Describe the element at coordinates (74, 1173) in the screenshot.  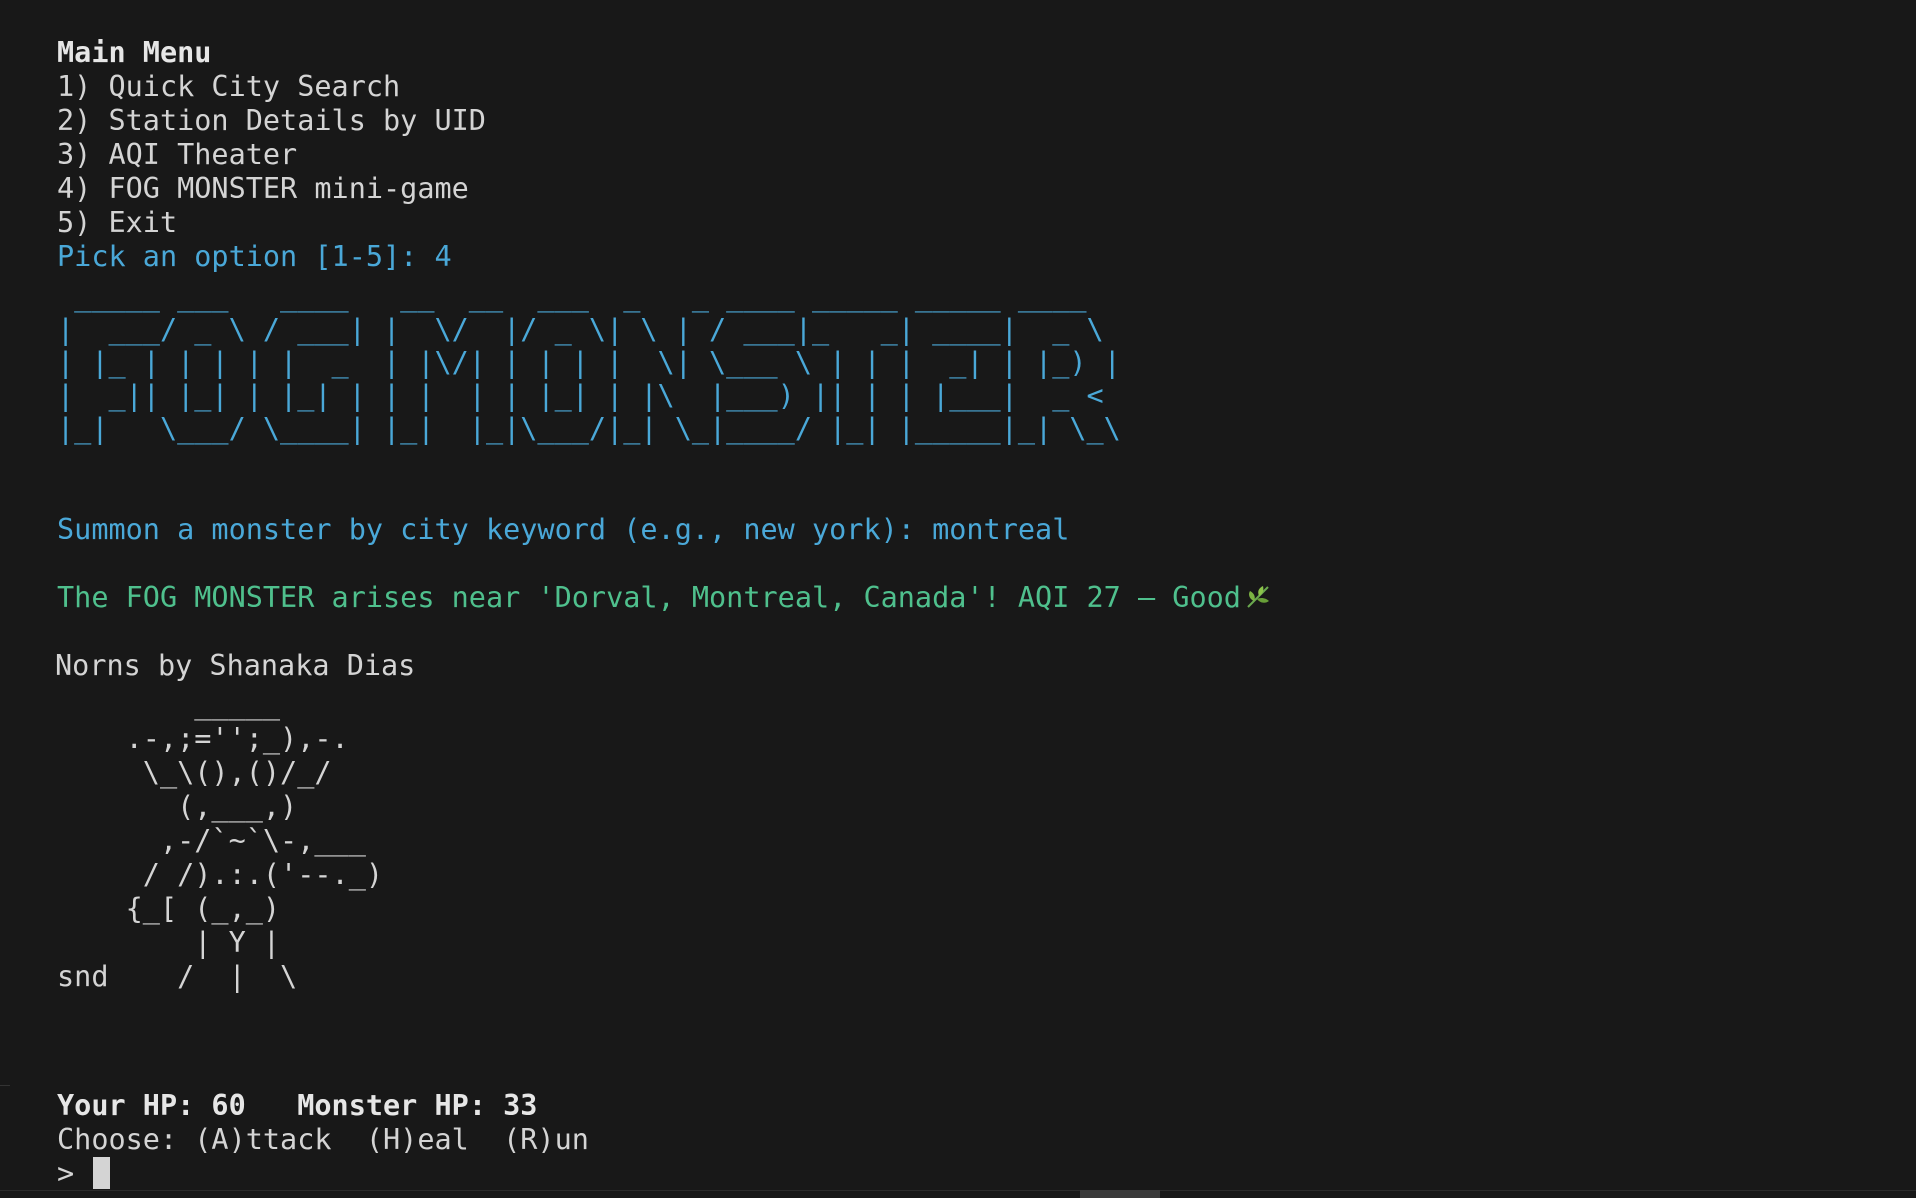
I see `input-prompt-symbol: >` at that location.